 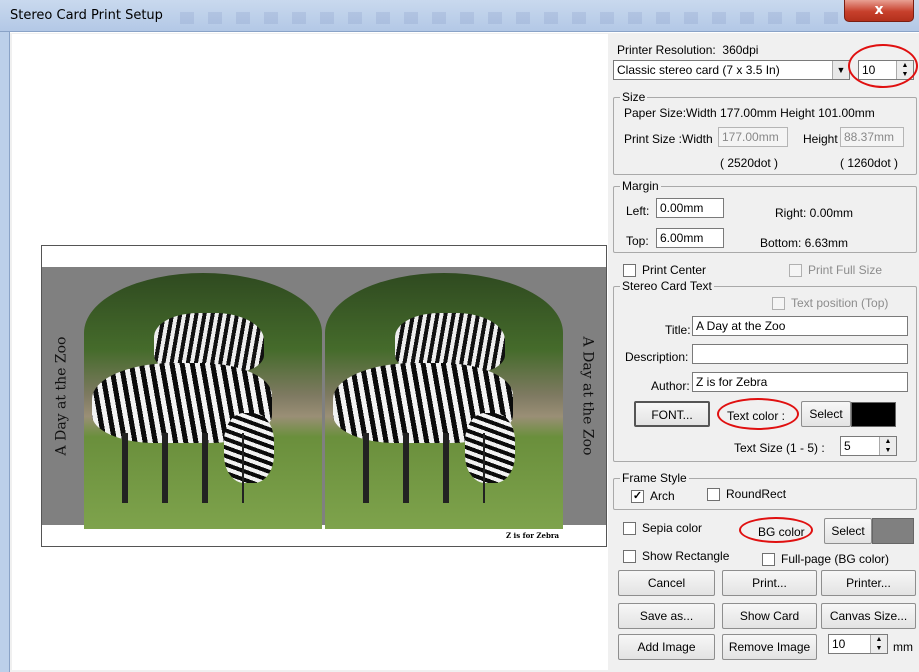 What do you see at coordinates (814, 213) in the screenshot?
I see `margin-right-text: Right: 0.00mm` at bounding box center [814, 213].